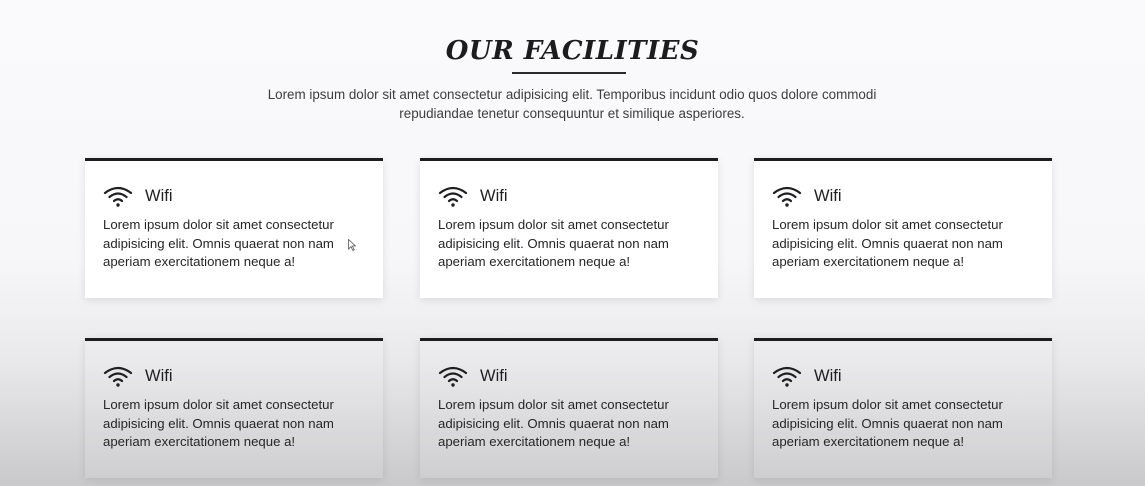  Describe the element at coordinates (352, 245) in the screenshot. I see `mouse-cursor-icon` at that location.